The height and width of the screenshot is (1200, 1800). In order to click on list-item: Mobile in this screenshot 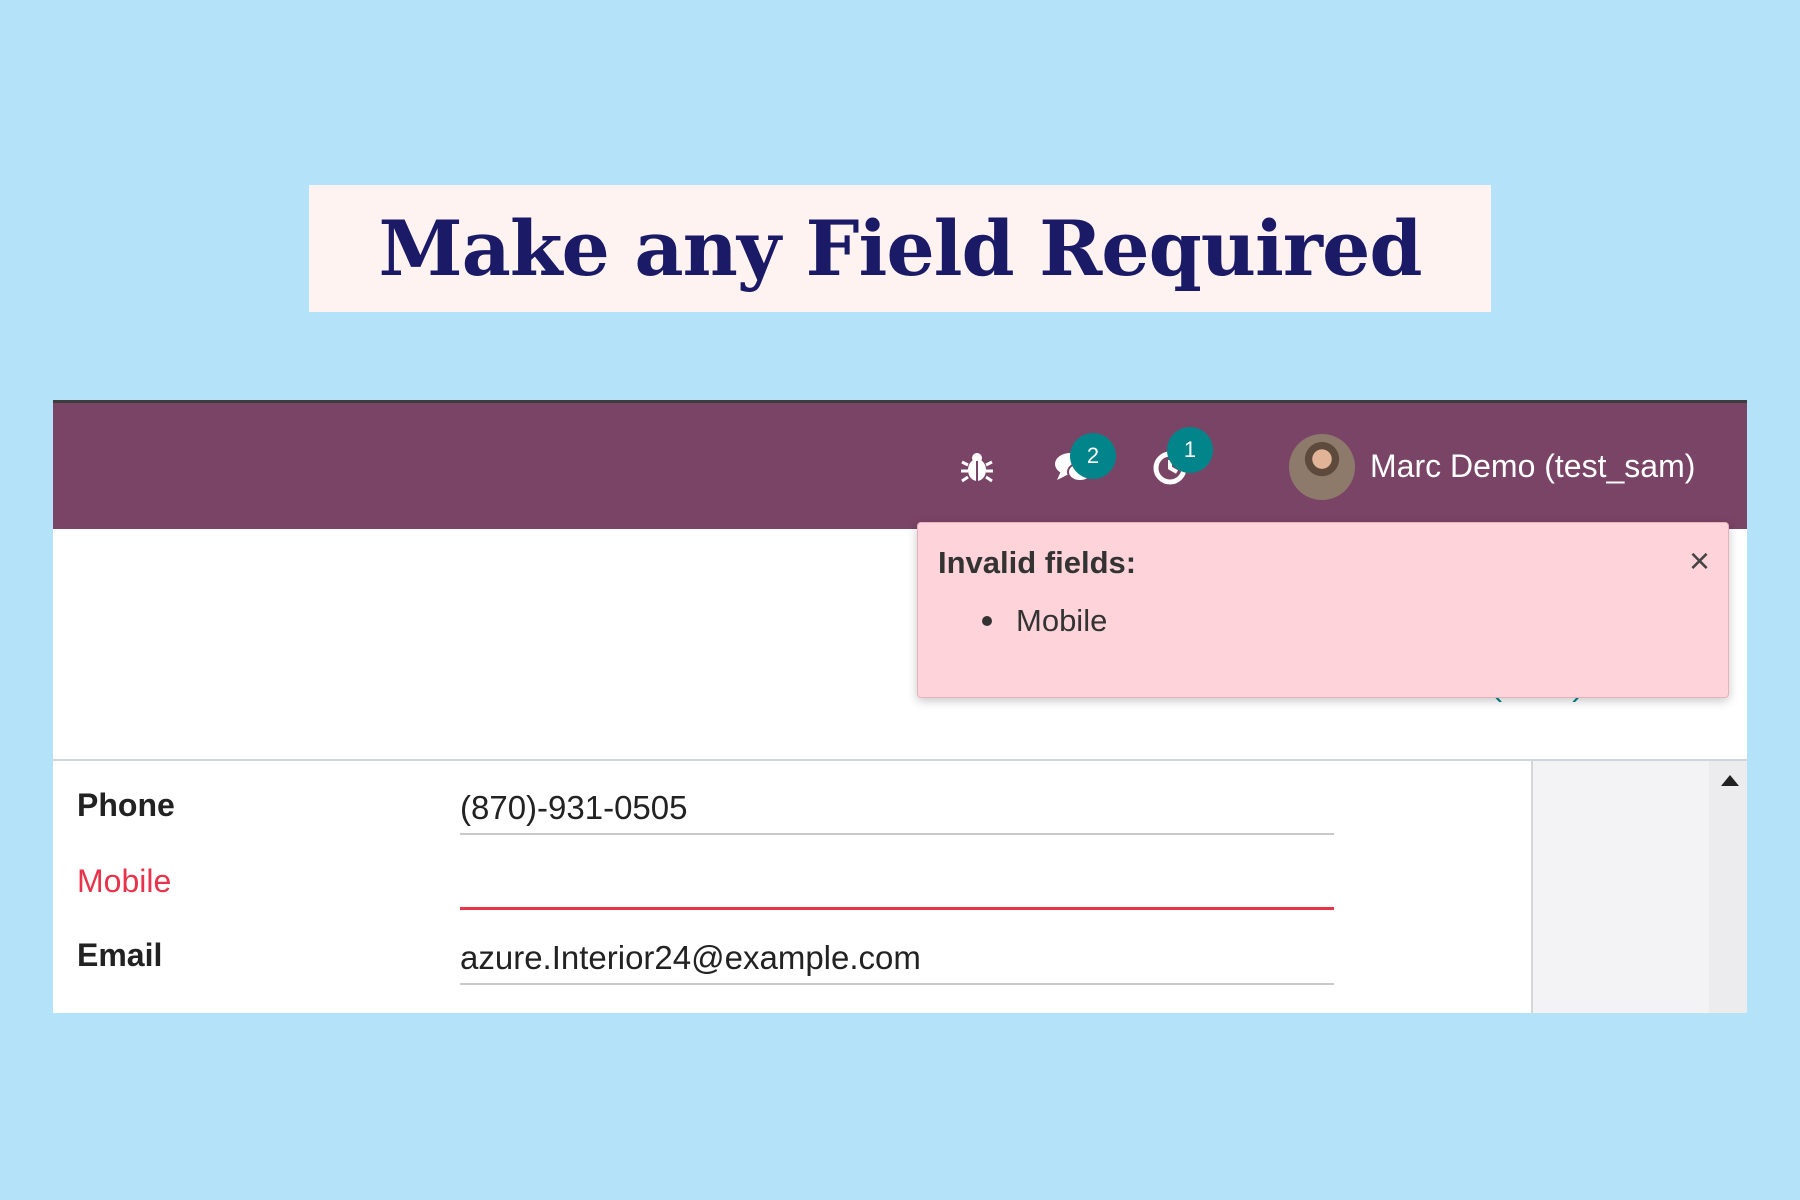, I will do `click(1044, 621)`.